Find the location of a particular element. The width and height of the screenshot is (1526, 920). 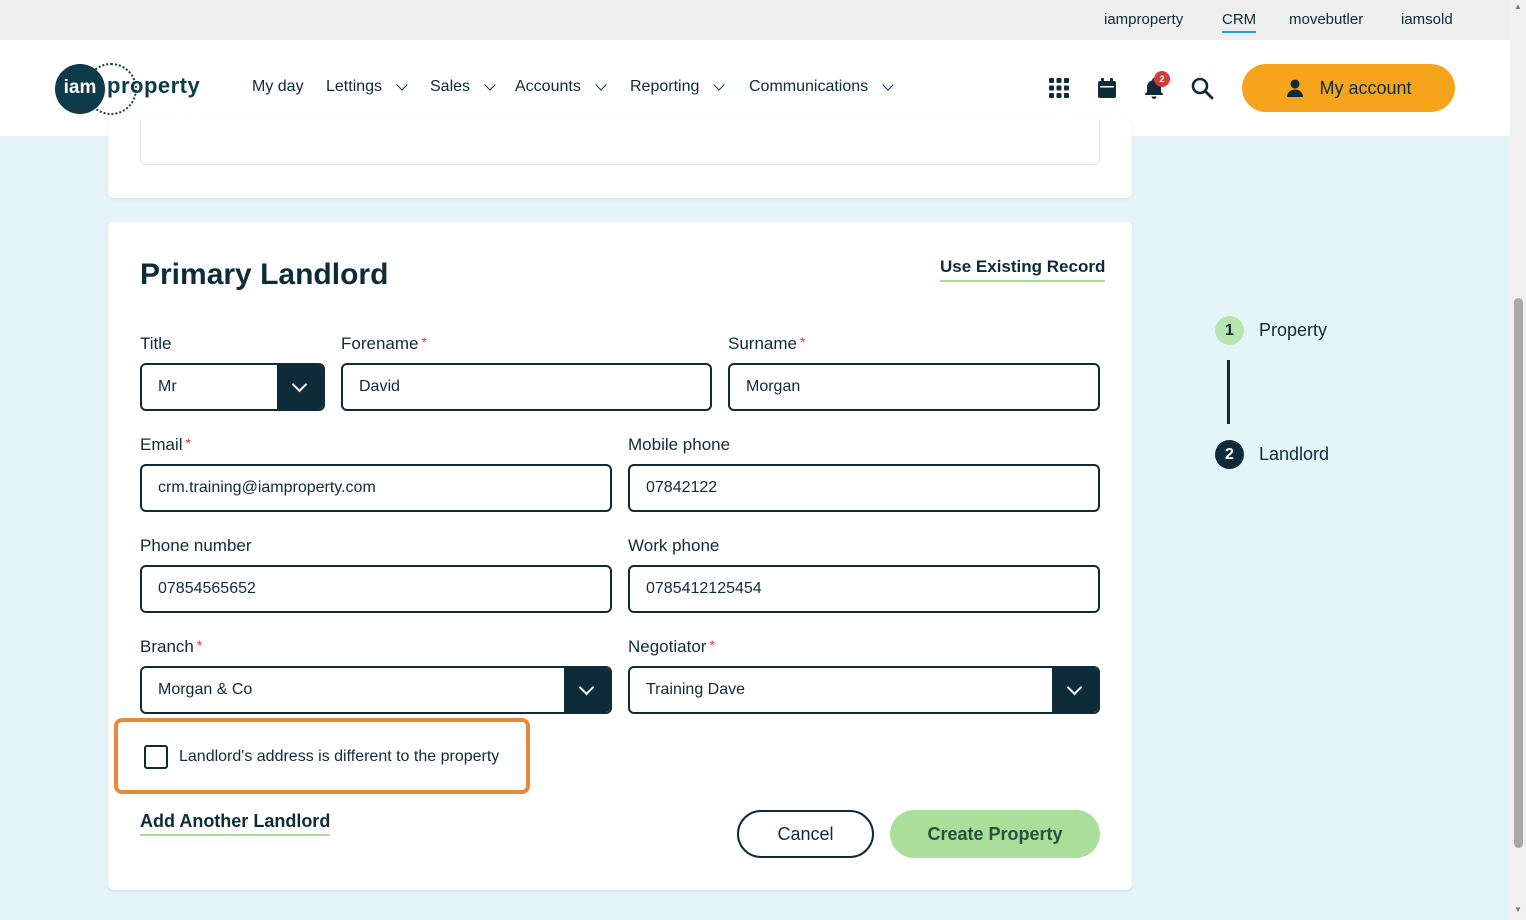

surname-label: Surname * is located at coordinates (766, 344).